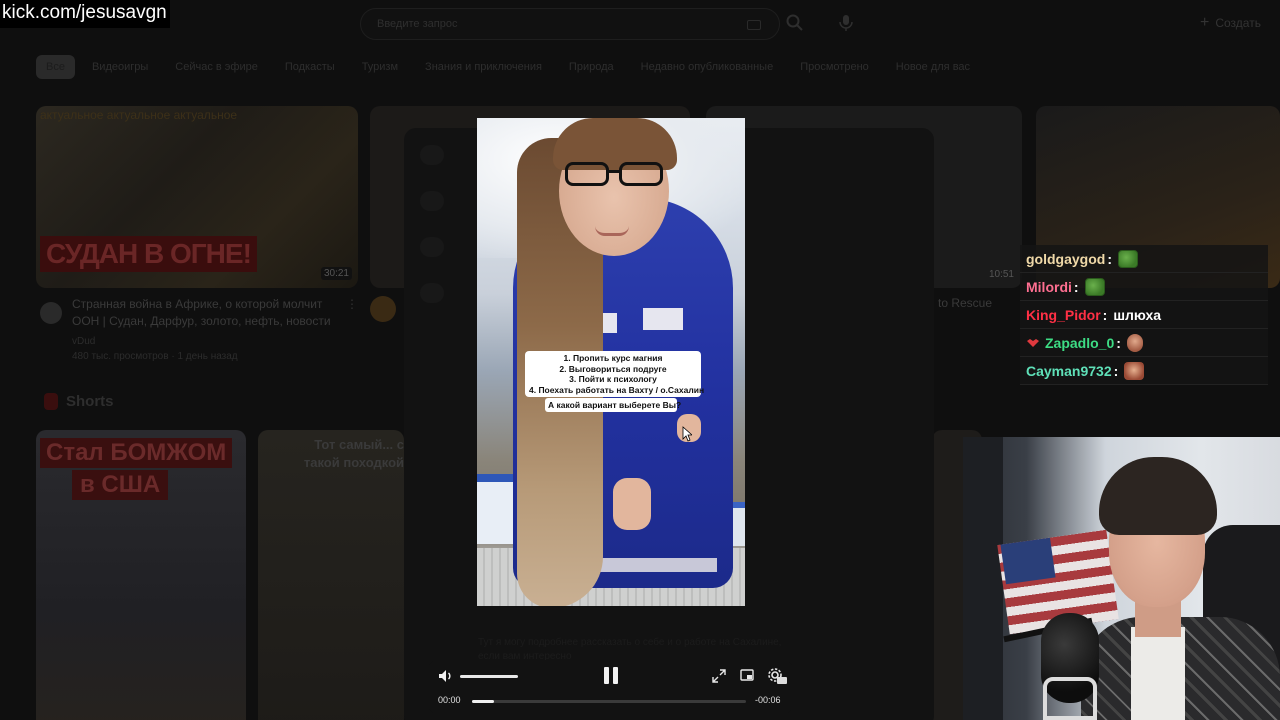  Describe the element at coordinates (331, 575) in the screenshot. I see `short-thumbnail-2: Тот самый... с такой походкой` at that location.